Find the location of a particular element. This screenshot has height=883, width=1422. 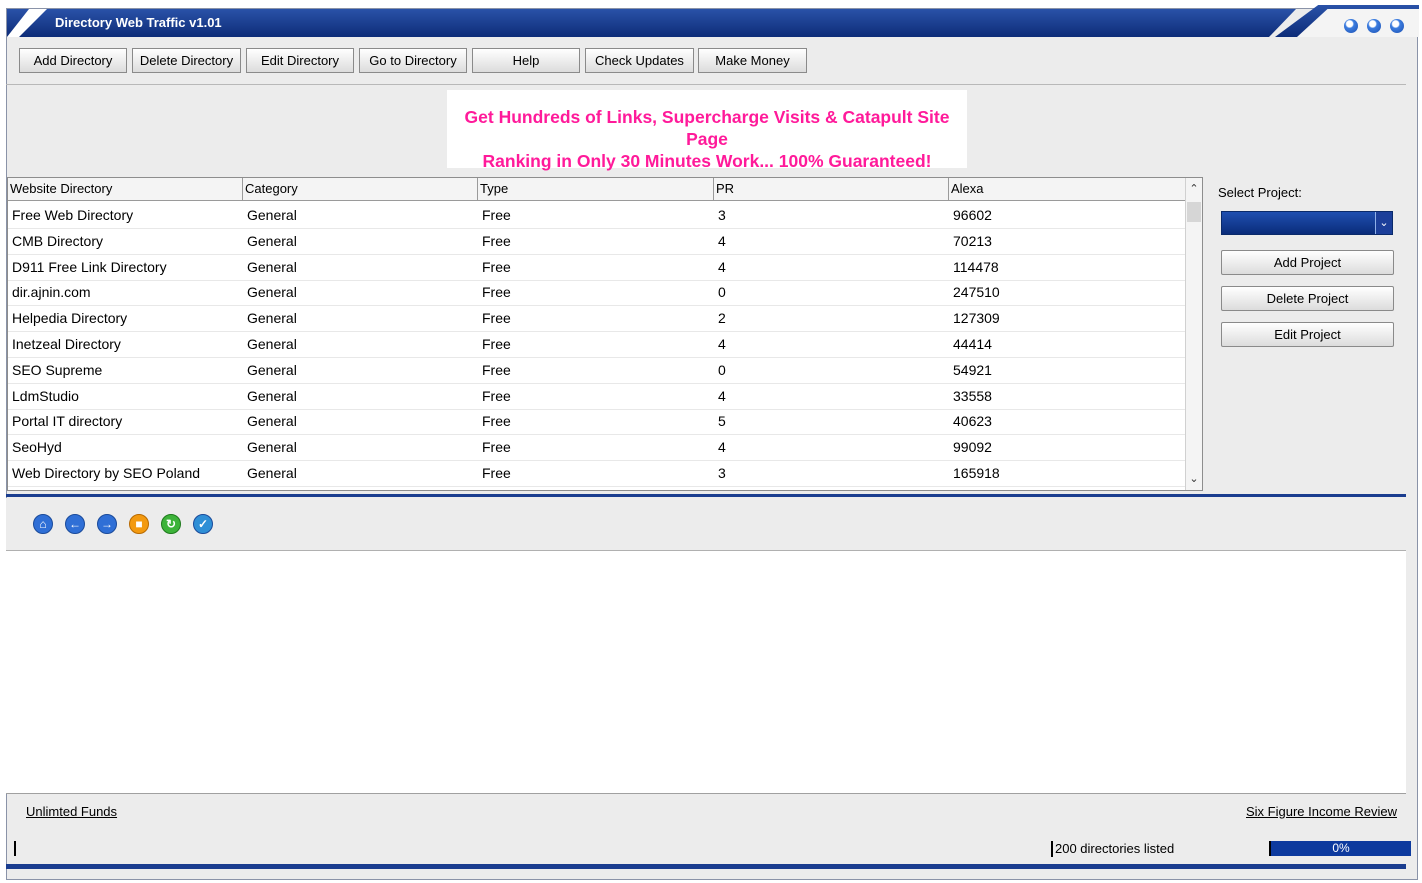

splitter is located at coordinates (706, 495).